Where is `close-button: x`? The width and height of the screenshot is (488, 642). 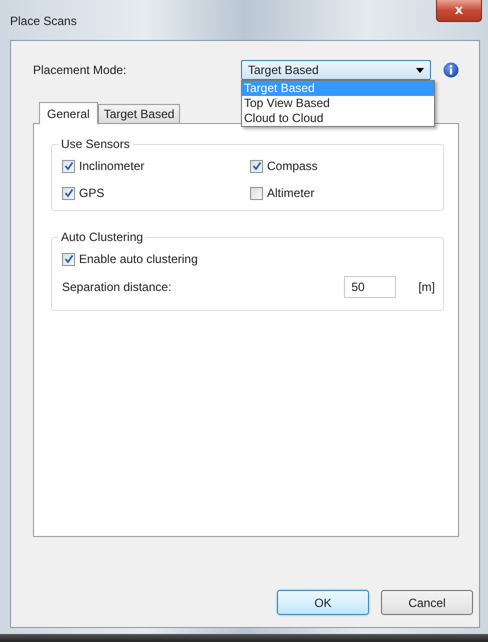 close-button: x is located at coordinates (459, 11).